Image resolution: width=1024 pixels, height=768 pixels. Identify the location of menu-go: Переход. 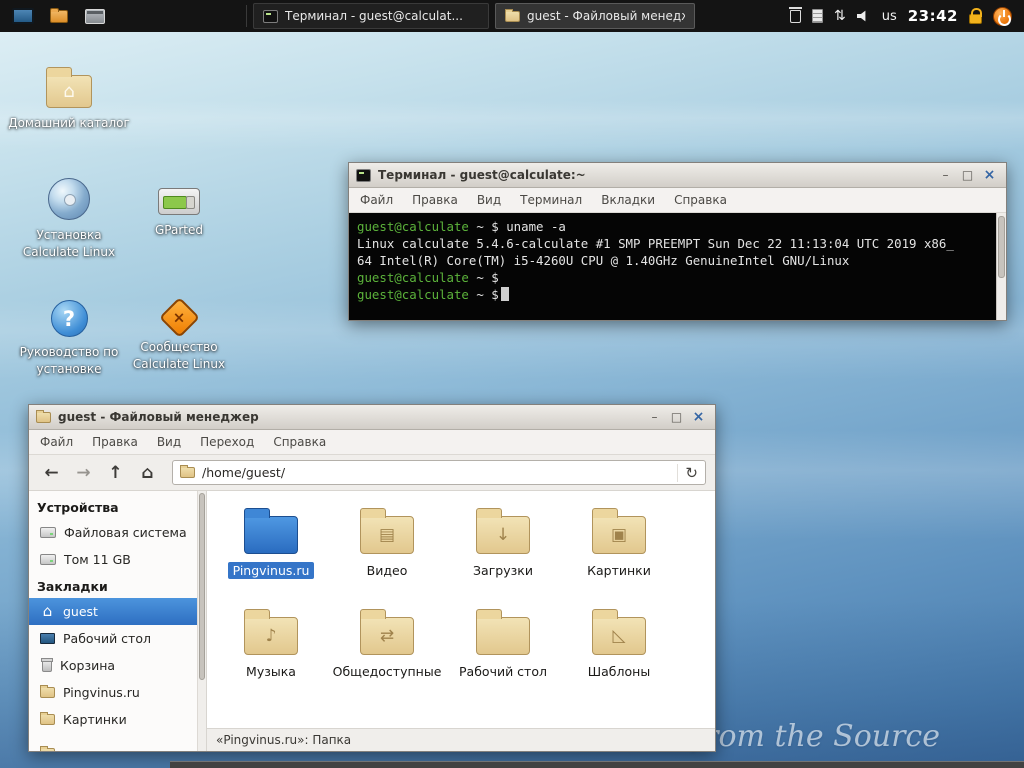
(227, 442).